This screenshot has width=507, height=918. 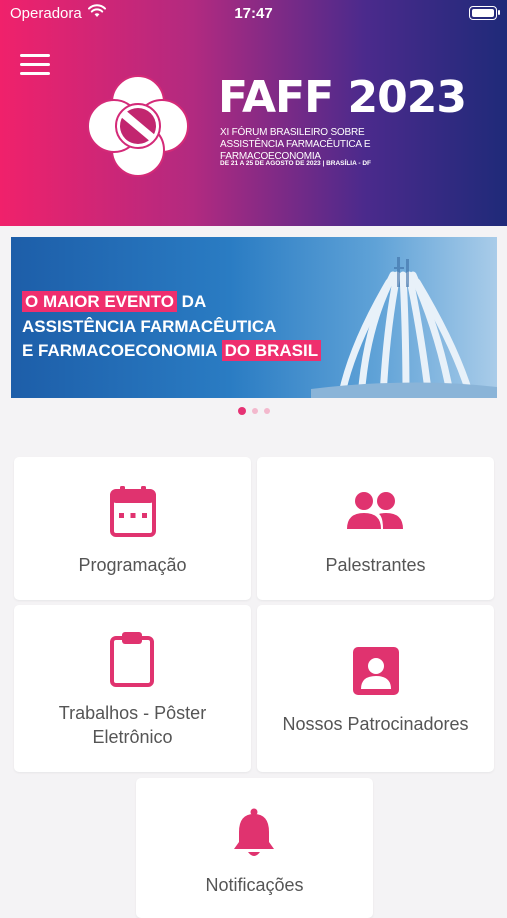 What do you see at coordinates (342, 97) in the screenshot?
I see `event-title: FAFF 2023` at bounding box center [342, 97].